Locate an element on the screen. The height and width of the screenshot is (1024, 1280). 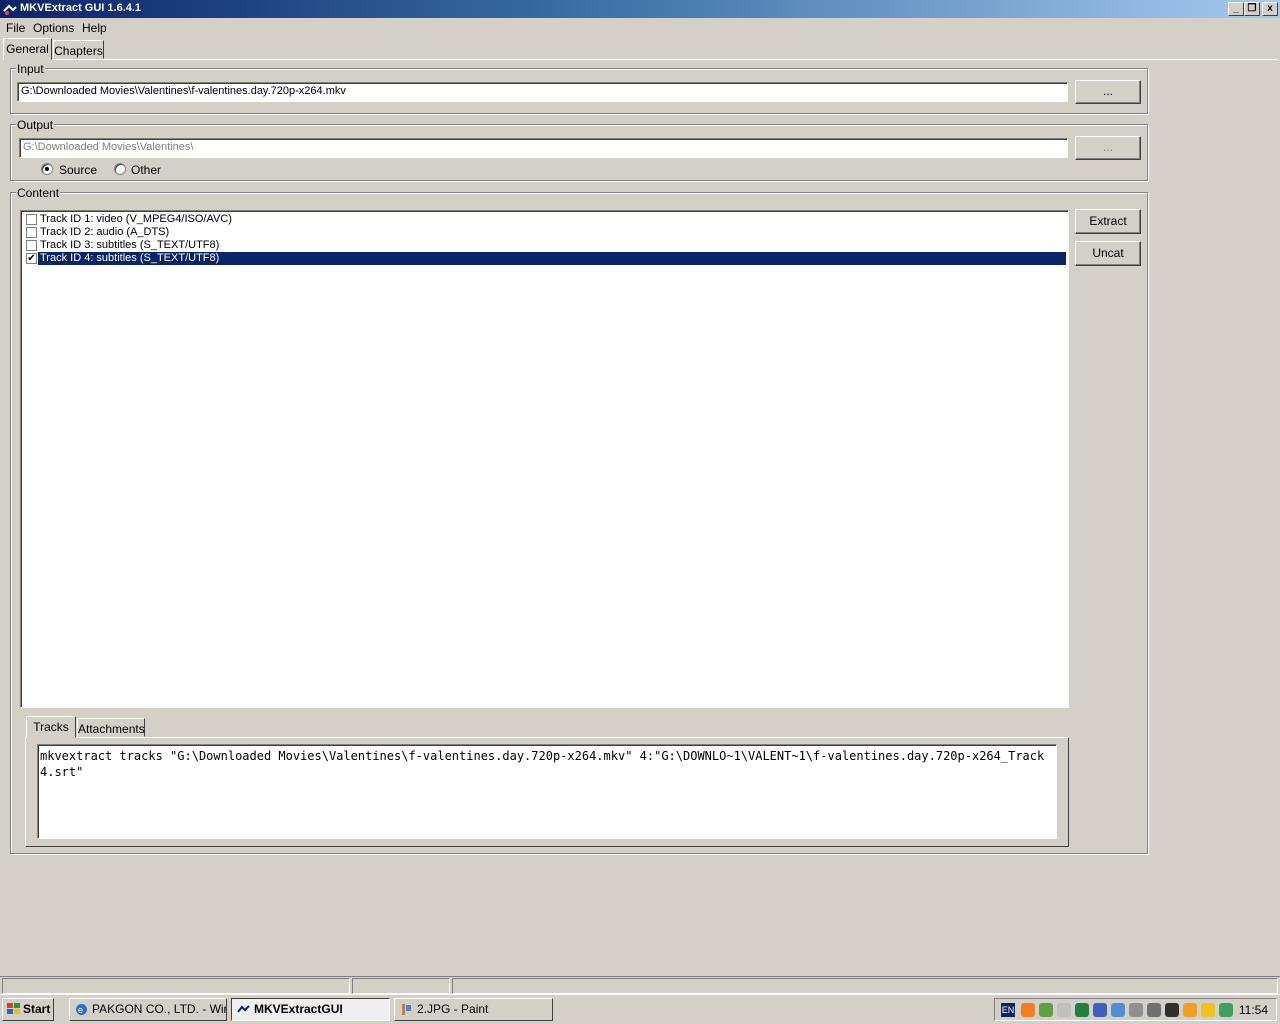
track-2-checkbox is located at coordinates (31, 232).